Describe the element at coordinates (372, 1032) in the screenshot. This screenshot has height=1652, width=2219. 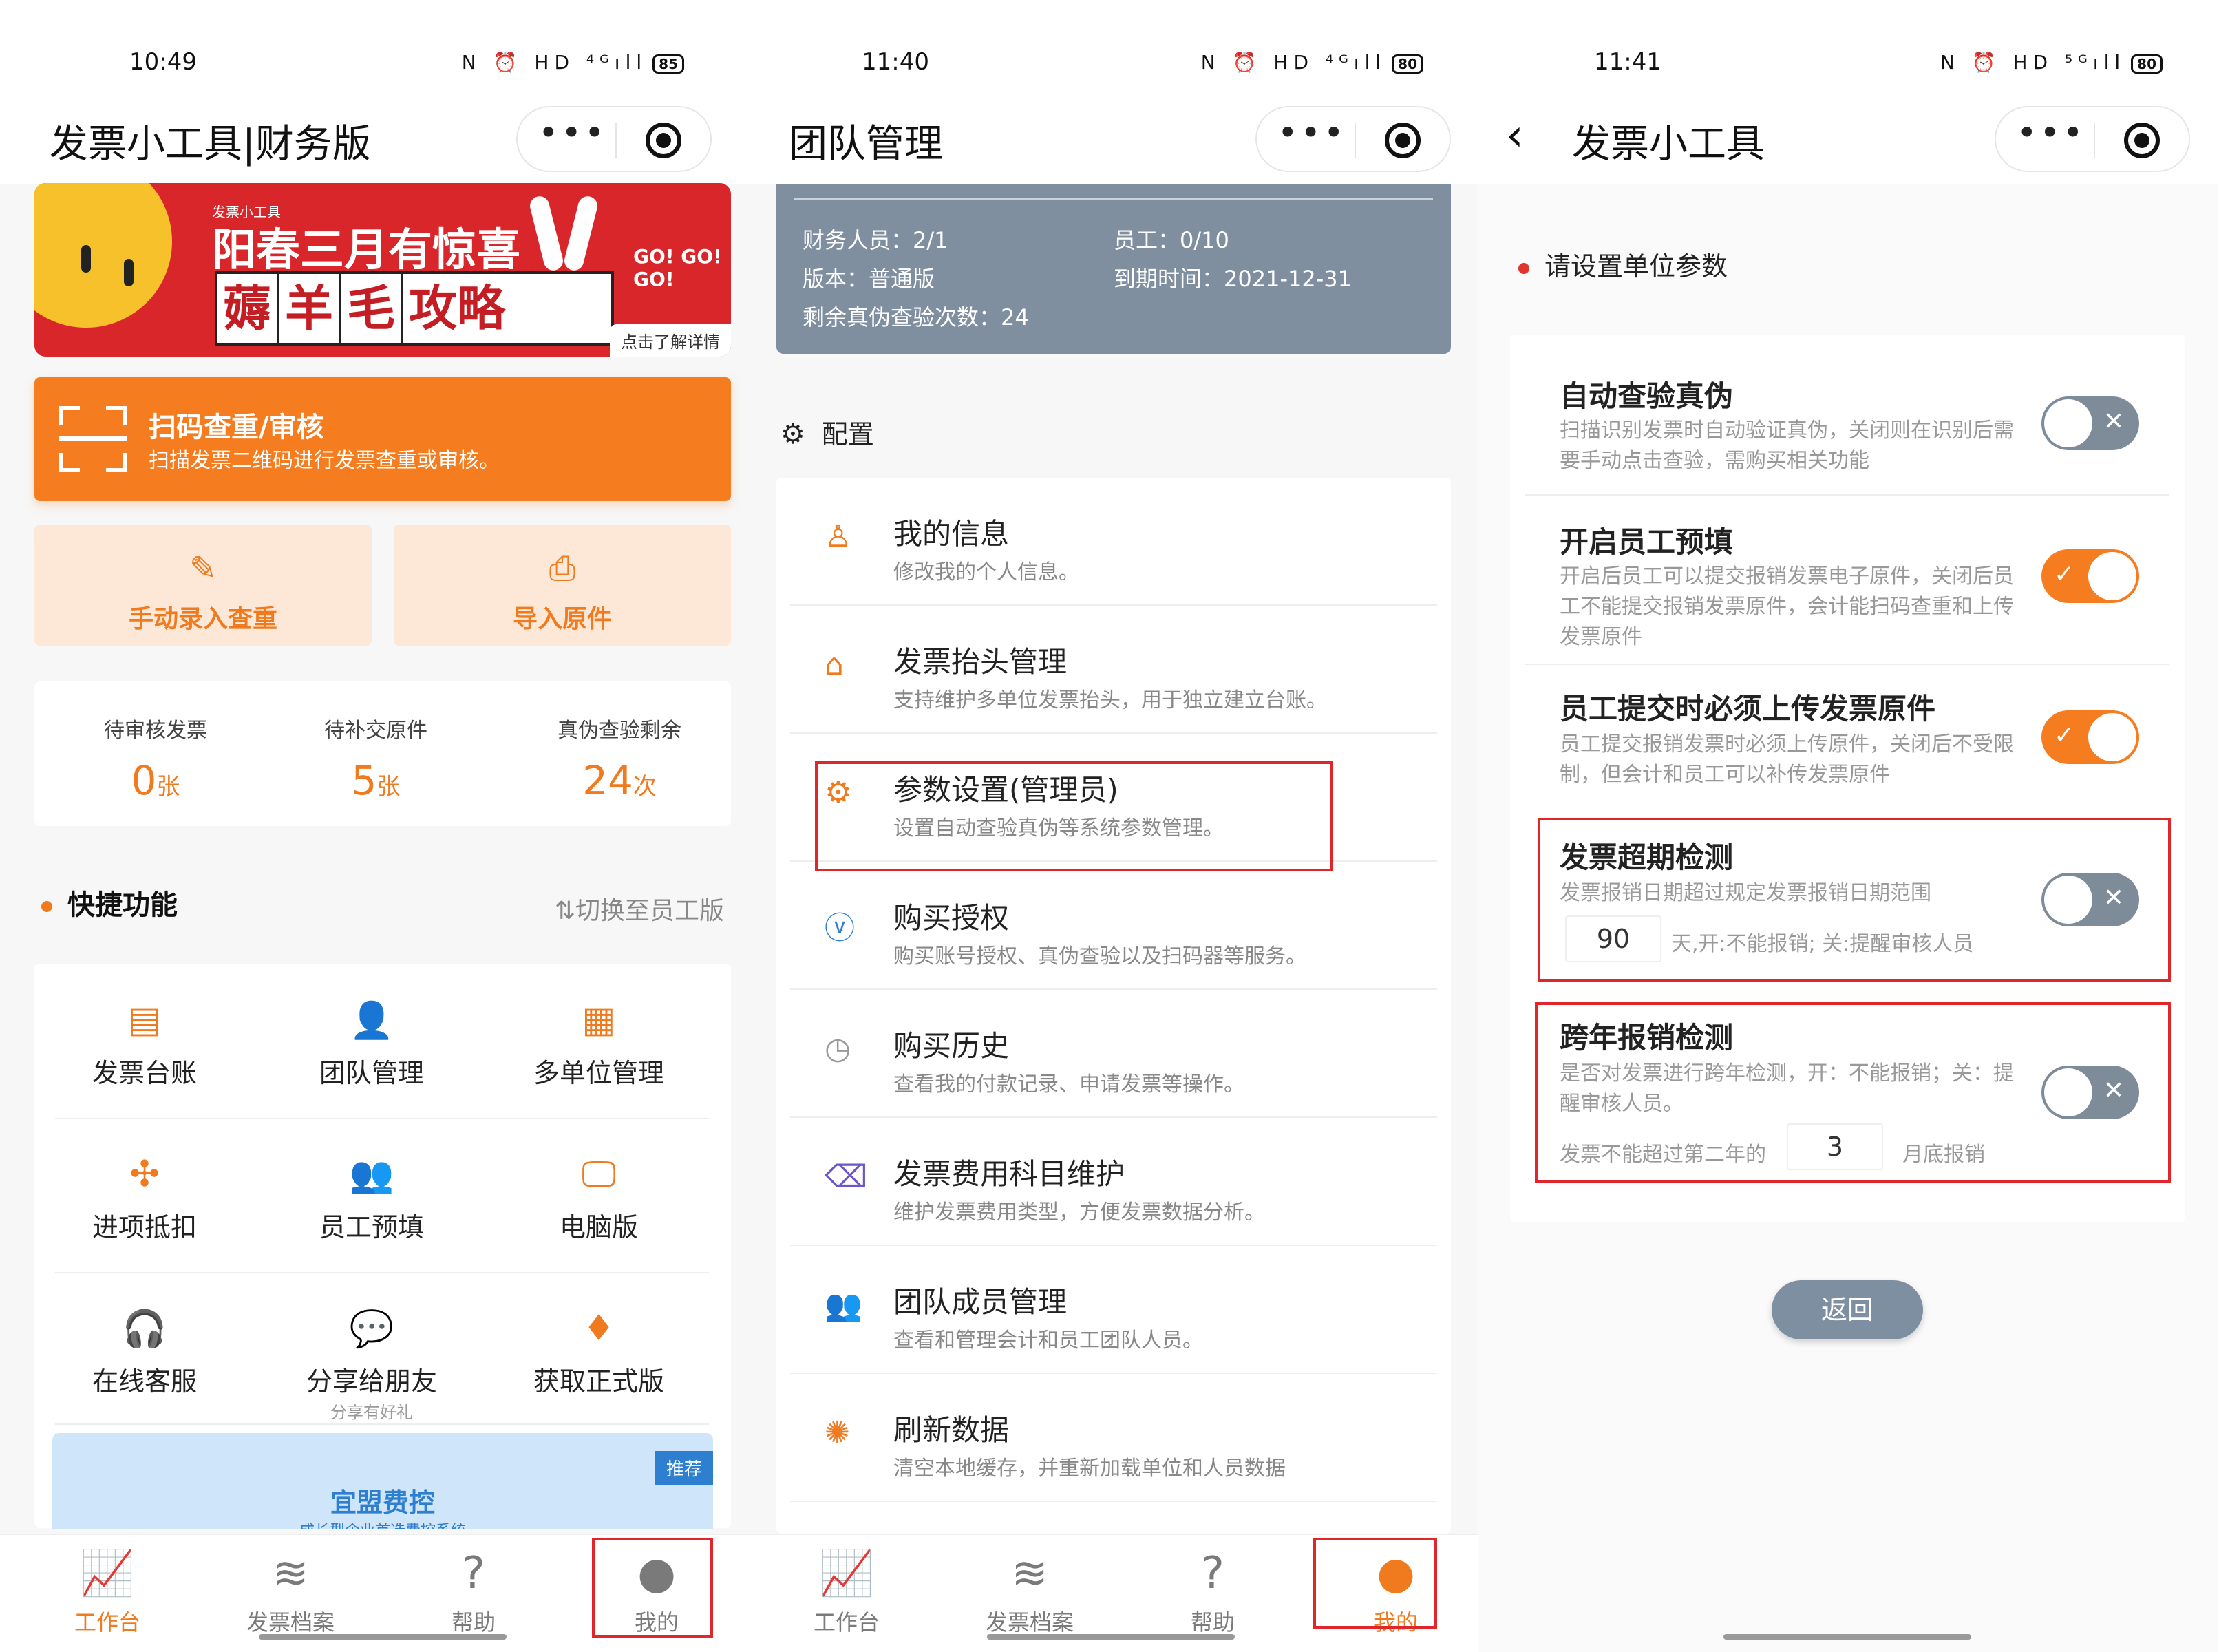
I see `grid-item-team-management: 👤 团队管理` at that location.